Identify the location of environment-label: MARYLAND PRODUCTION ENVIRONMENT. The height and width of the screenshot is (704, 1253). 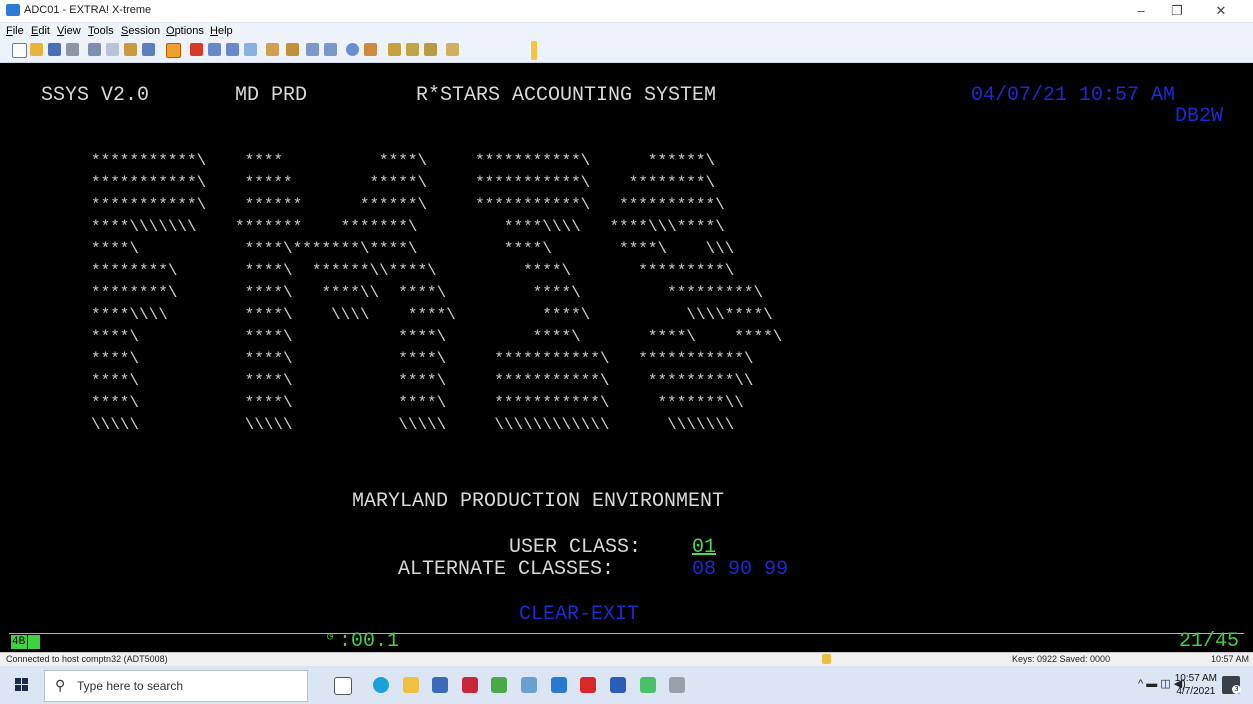
(538, 501).